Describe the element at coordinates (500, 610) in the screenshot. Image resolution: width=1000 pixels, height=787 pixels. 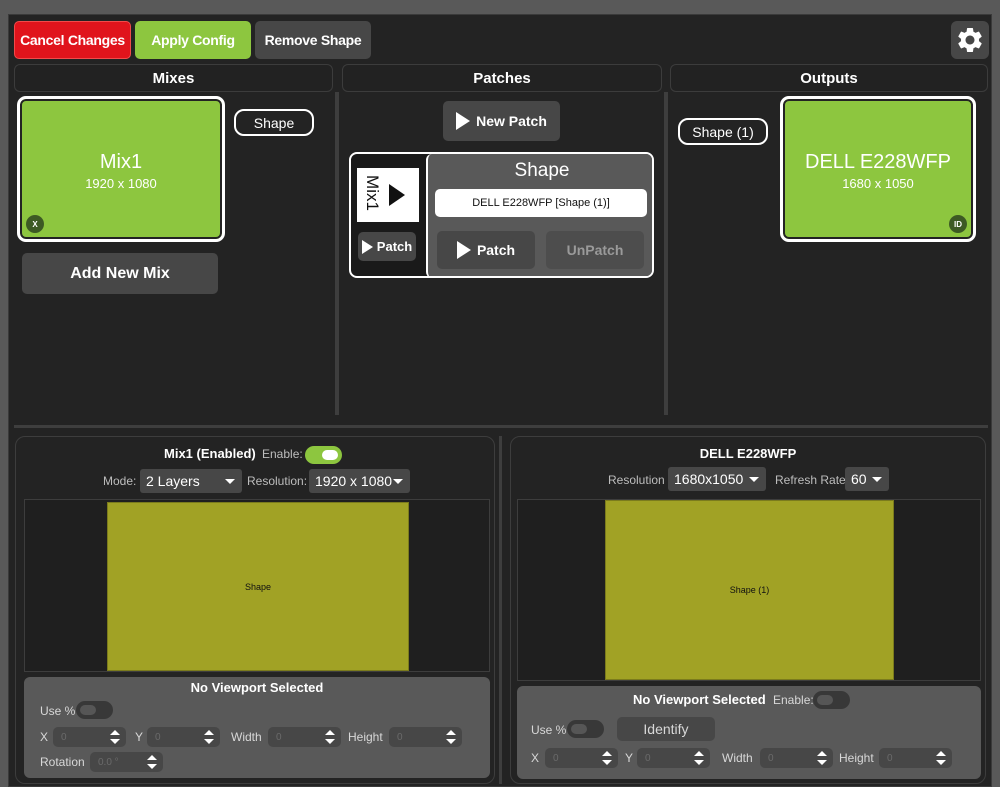
I see `panel-divider` at that location.